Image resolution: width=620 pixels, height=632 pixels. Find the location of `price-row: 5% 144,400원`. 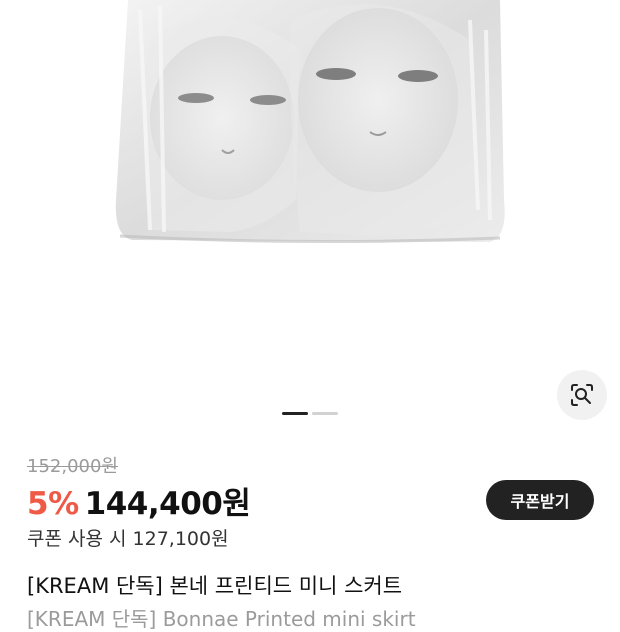

price-row: 5% 144,400원 is located at coordinates (139, 500).